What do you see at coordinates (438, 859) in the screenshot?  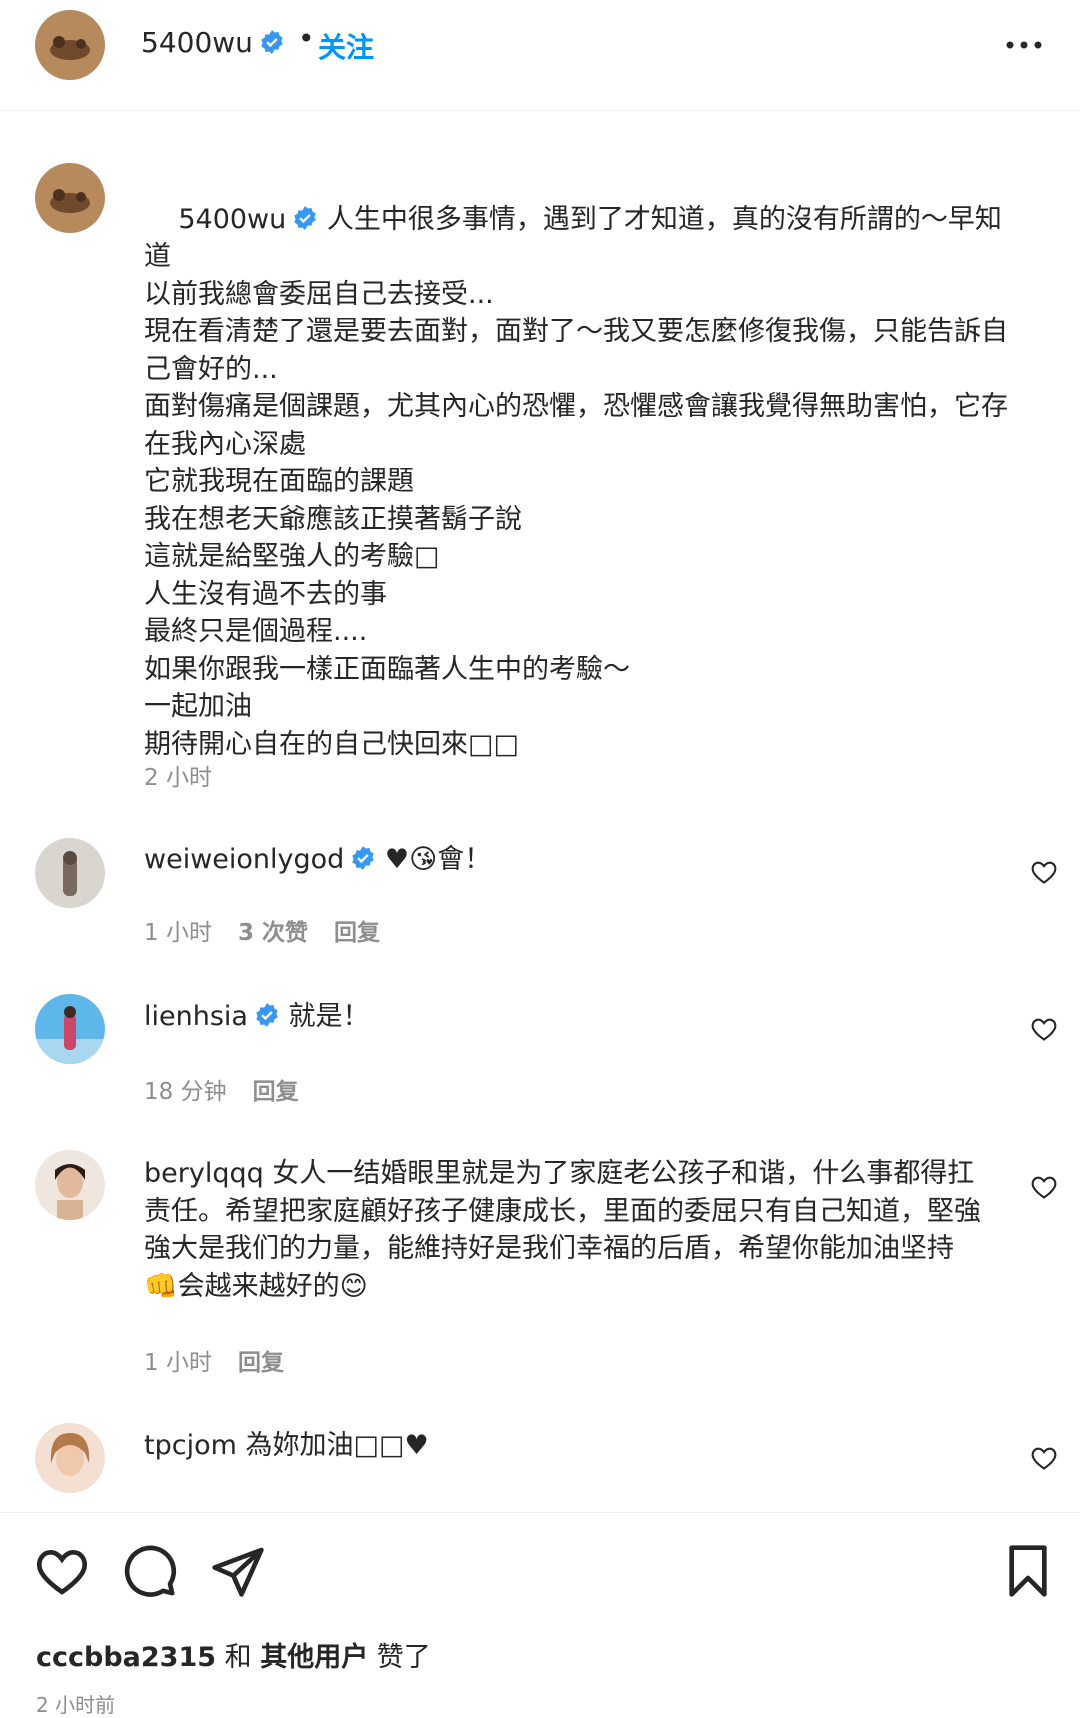 I see `comment-text: ♥😘會！` at bounding box center [438, 859].